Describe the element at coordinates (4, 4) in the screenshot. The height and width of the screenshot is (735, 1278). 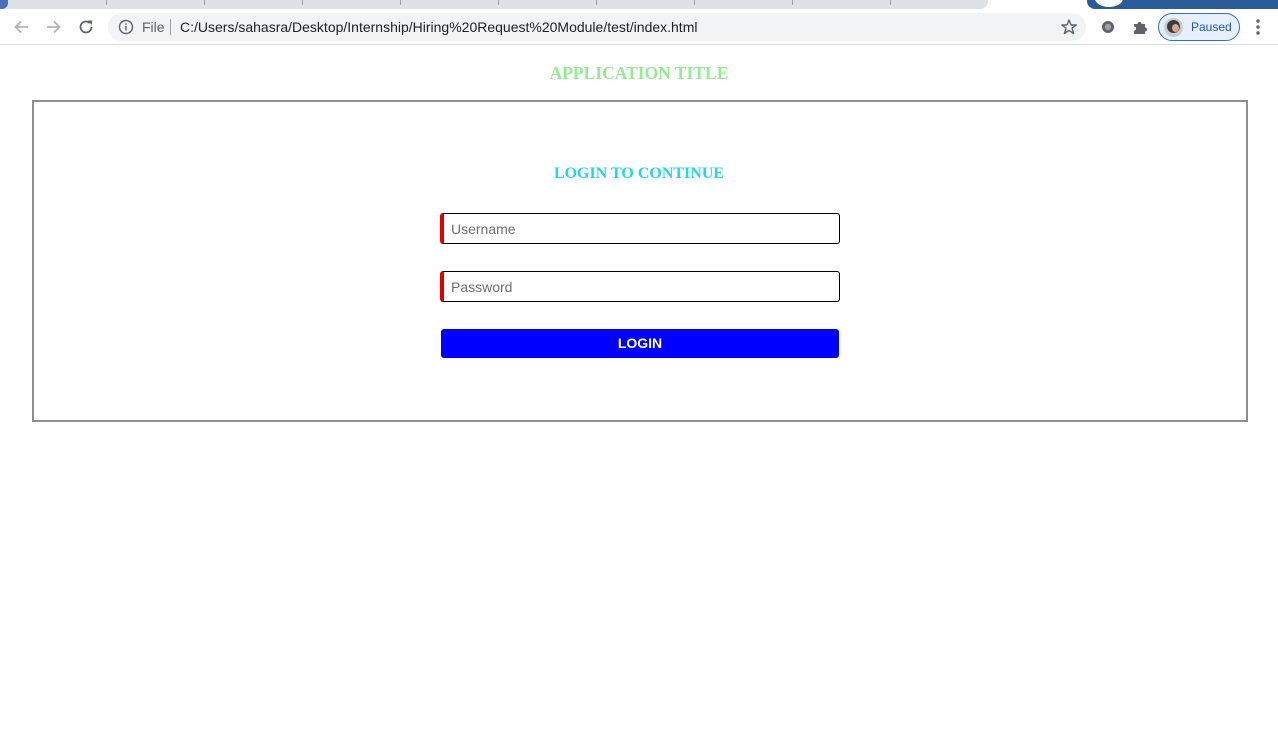
I see `tab-strip-edge` at that location.